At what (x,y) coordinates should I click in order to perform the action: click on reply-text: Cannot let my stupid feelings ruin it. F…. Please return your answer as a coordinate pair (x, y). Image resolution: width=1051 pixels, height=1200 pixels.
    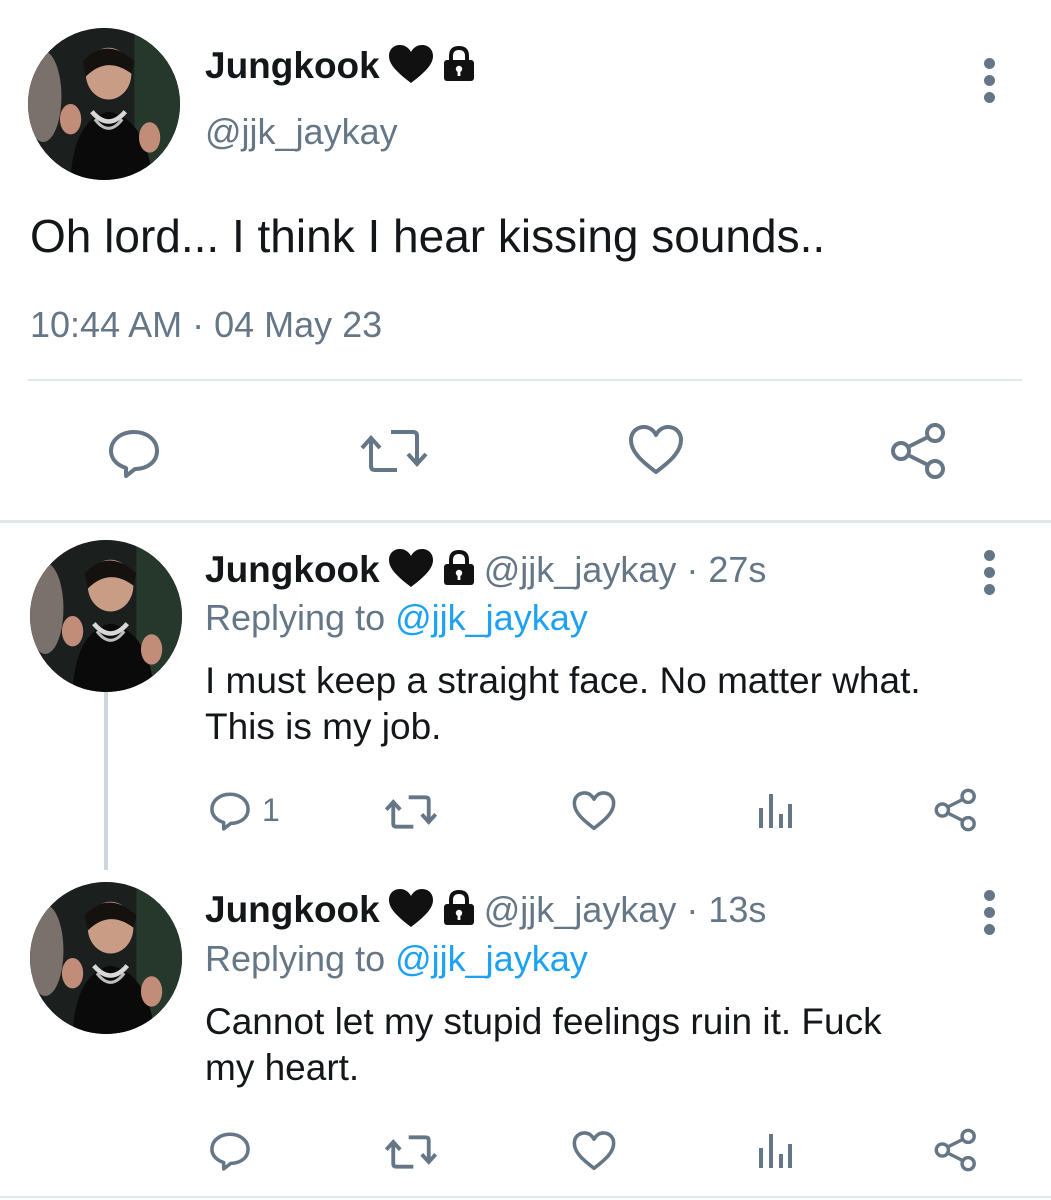
    Looking at the image, I should click on (543, 1045).